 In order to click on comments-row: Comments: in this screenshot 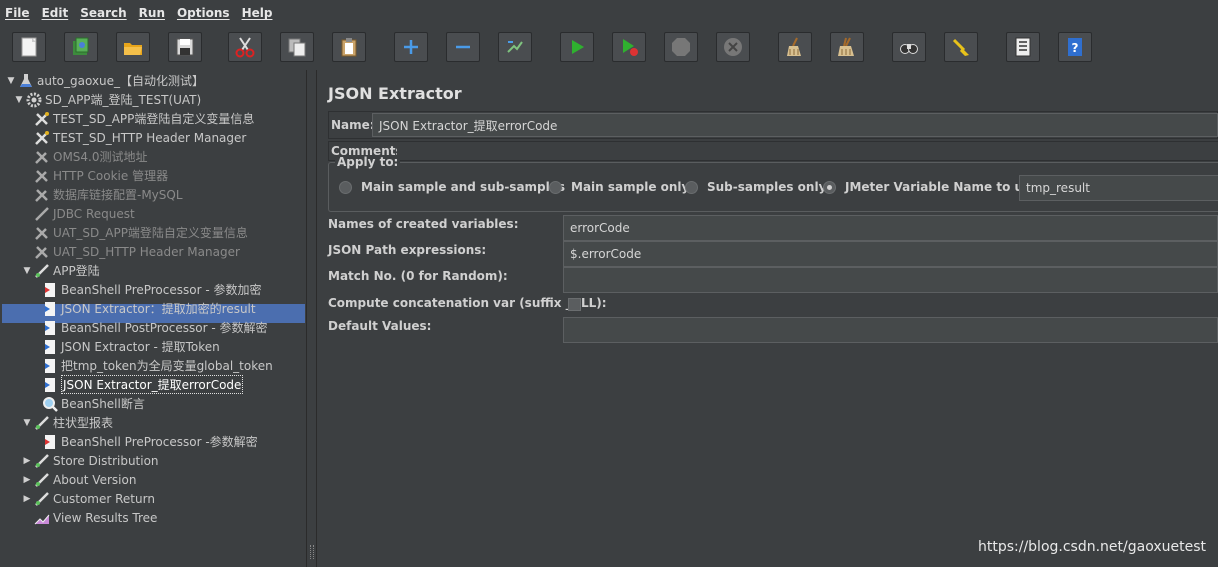, I will do `click(773, 151)`.